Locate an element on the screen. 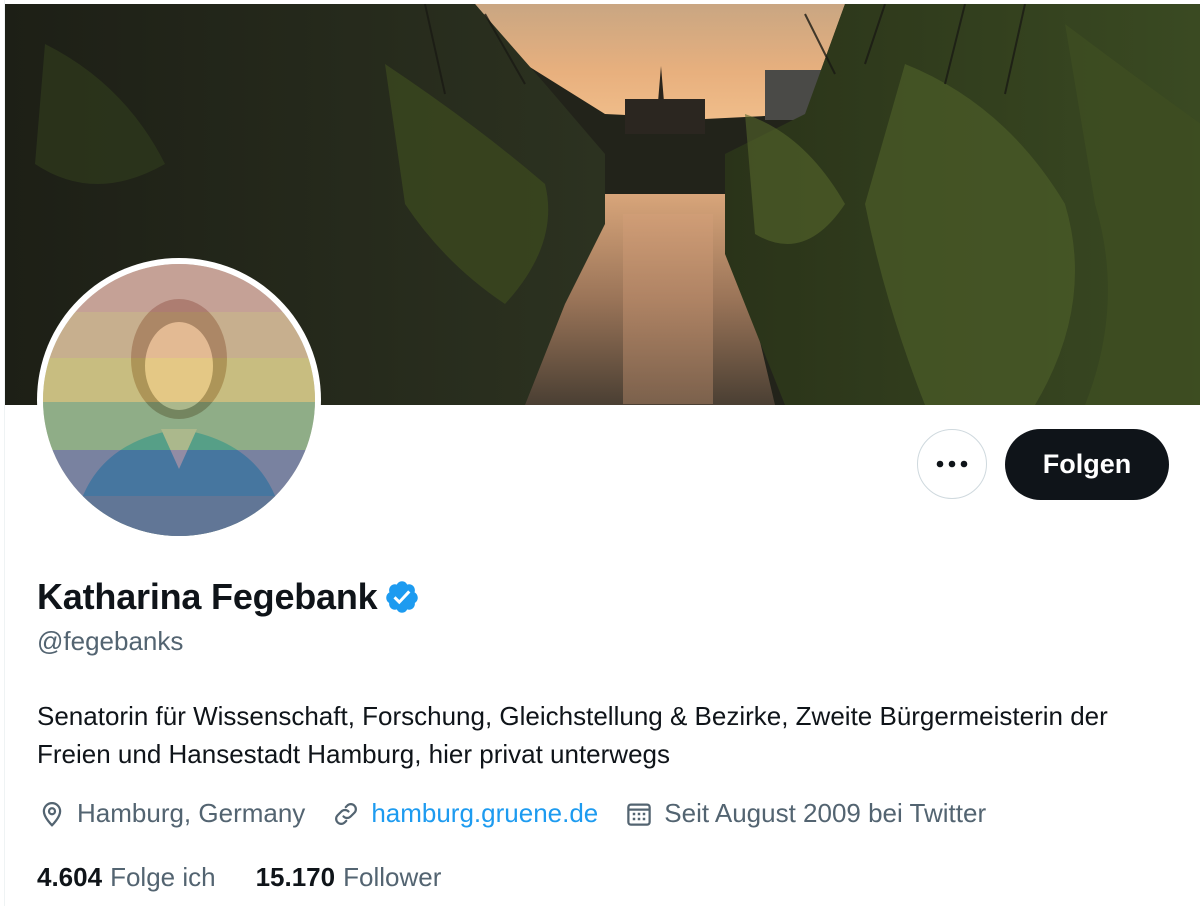 The width and height of the screenshot is (1200, 906). website-link: hamburg.gruene.de is located at coordinates (484, 813).